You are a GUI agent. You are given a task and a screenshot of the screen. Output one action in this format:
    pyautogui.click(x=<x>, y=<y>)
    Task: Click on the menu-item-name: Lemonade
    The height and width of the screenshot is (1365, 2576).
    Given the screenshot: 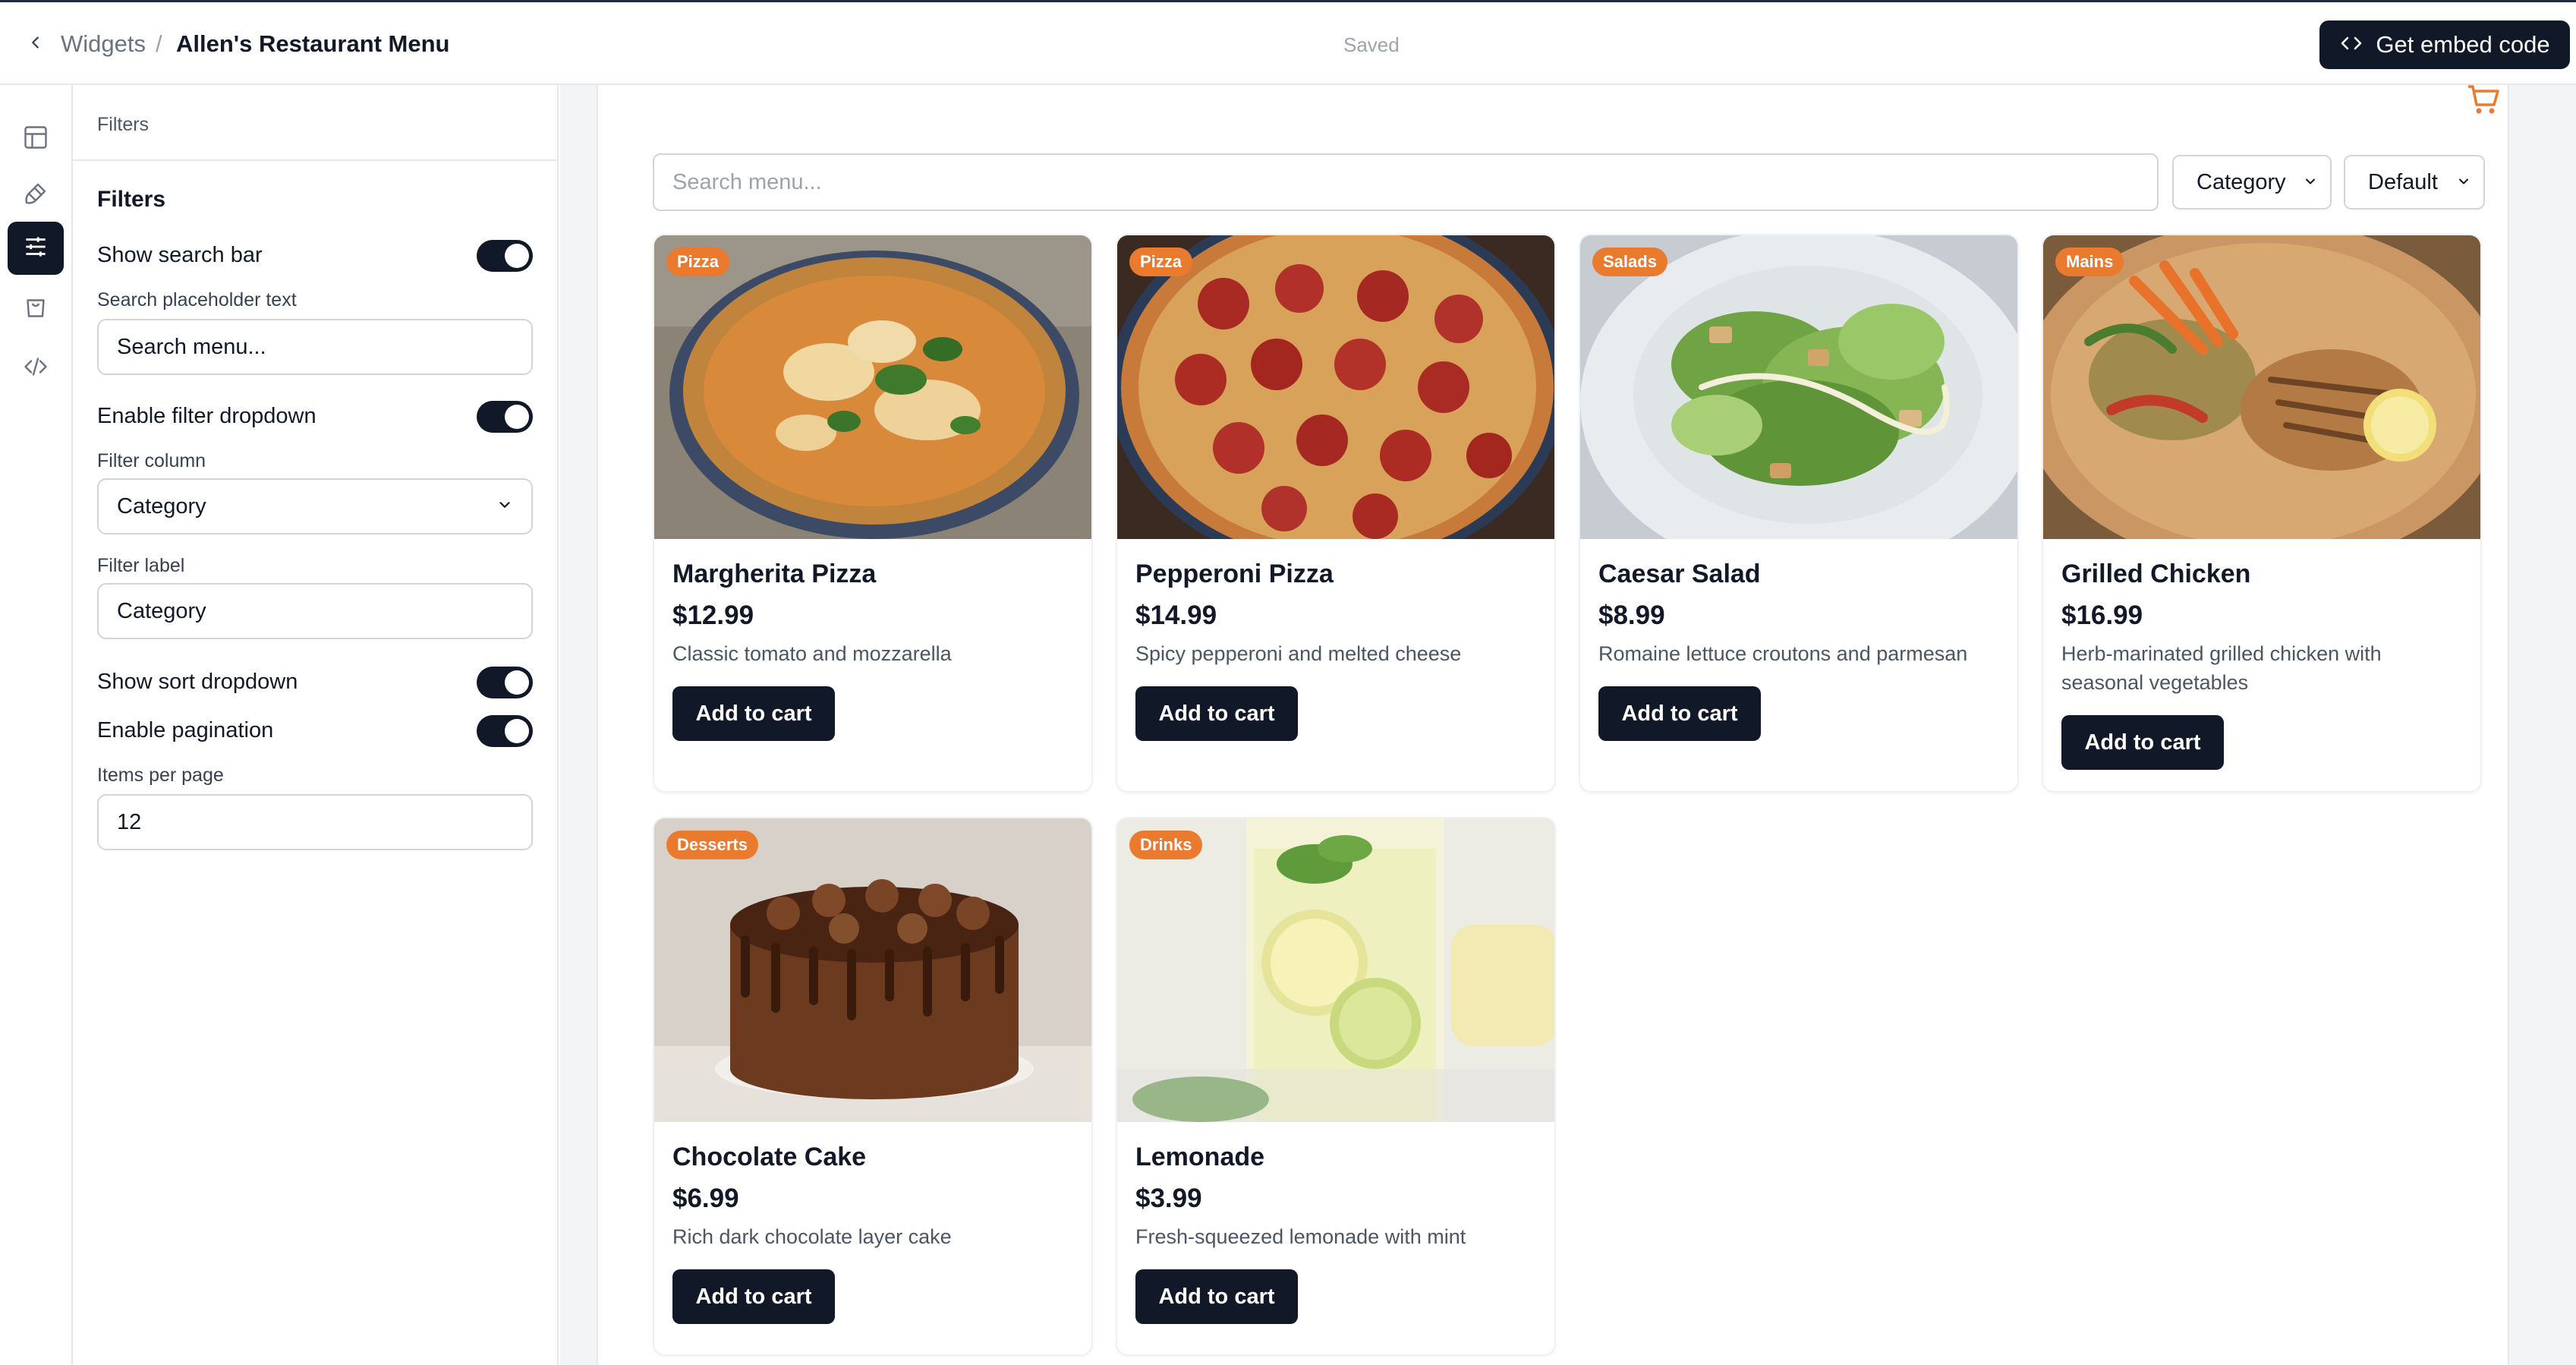 What is the action you would take?
    pyautogui.click(x=1200, y=1157)
    